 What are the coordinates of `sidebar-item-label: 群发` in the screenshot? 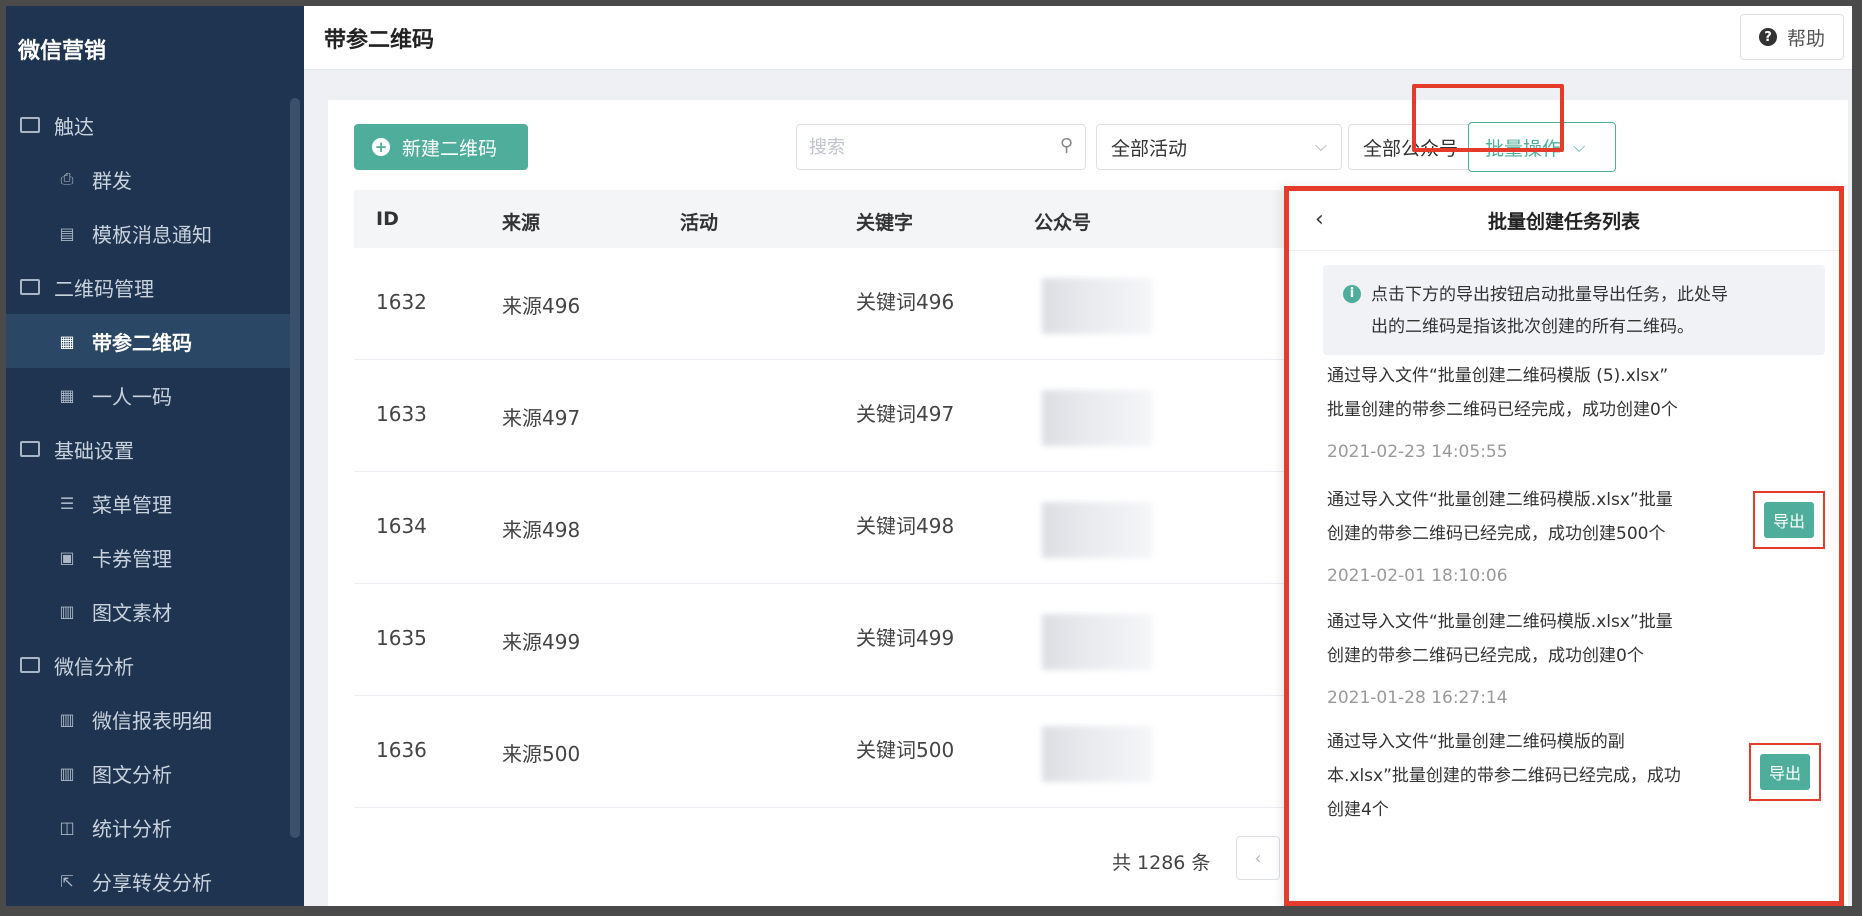 It's located at (112, 180).